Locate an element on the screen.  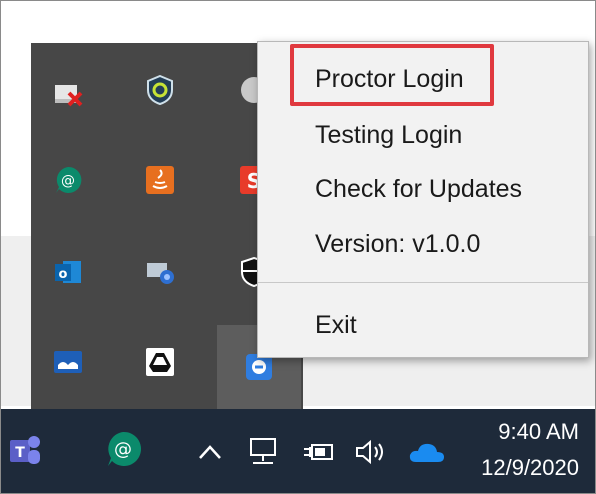
teams-icon: T is located at coordinates (25, 450).